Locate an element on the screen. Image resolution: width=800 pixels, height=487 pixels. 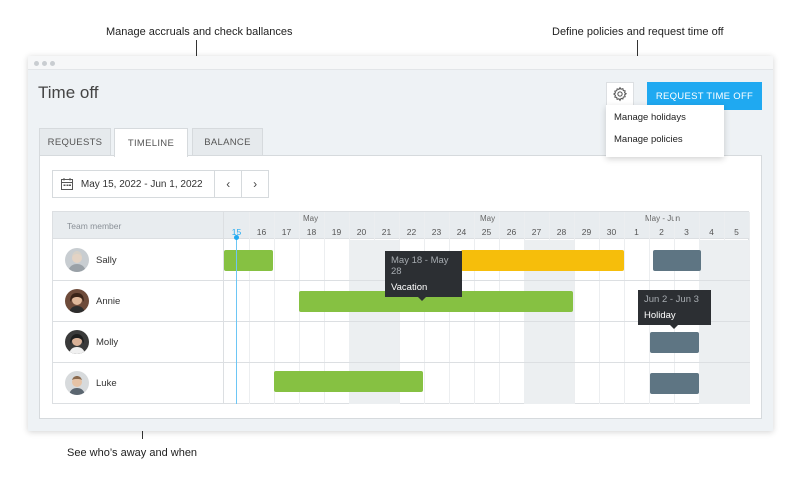
tab-timeline: TIMELINE is located at coordinates (151, 142).